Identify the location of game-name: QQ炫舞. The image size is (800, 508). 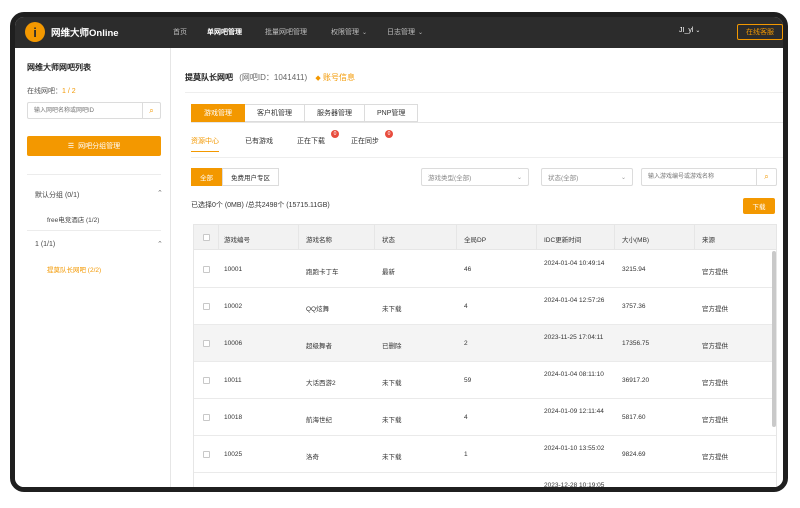
(318, 309).